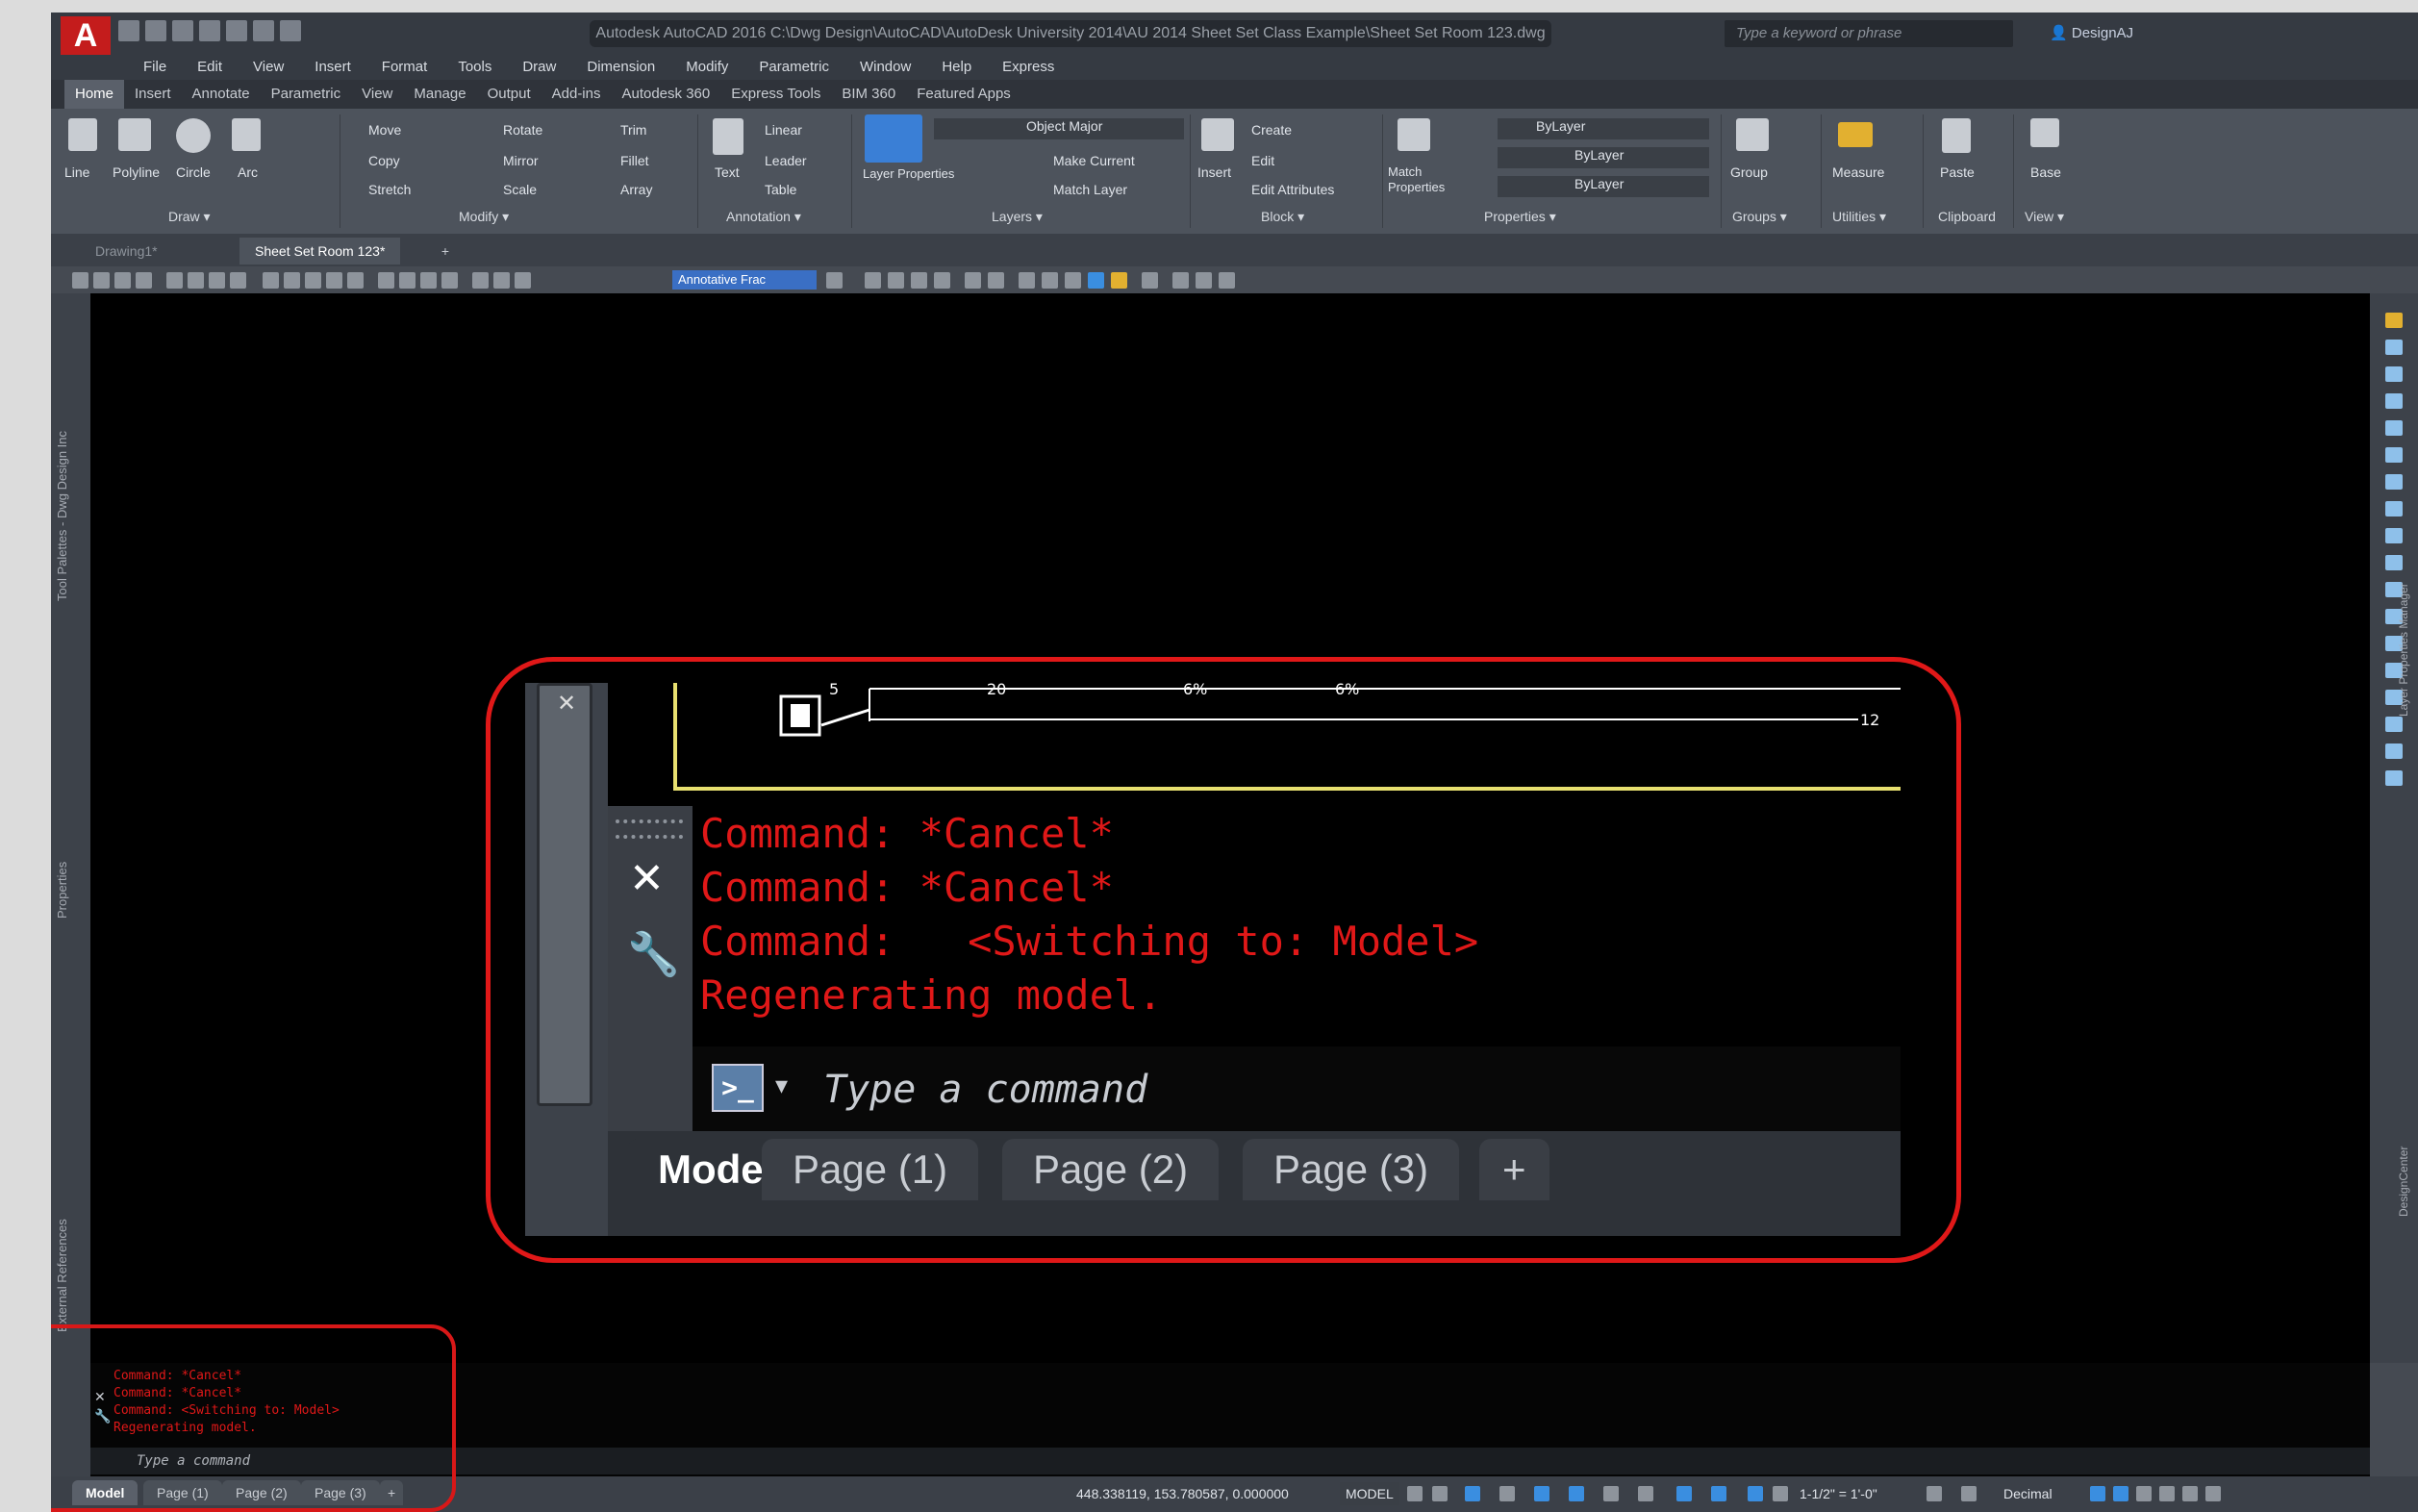 The width and height of the screenshot is (2418, 1512). What do you see at coordinates (271, 281) in the screenshot?
I see `quick-dim-icon` at bounding box center [271, 281].